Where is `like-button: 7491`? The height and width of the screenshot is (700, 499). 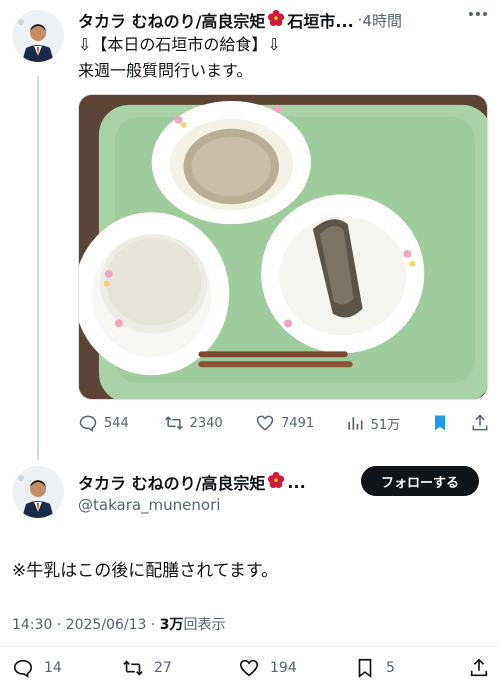 like-button: 7491 is located at coordinates (300, 423).